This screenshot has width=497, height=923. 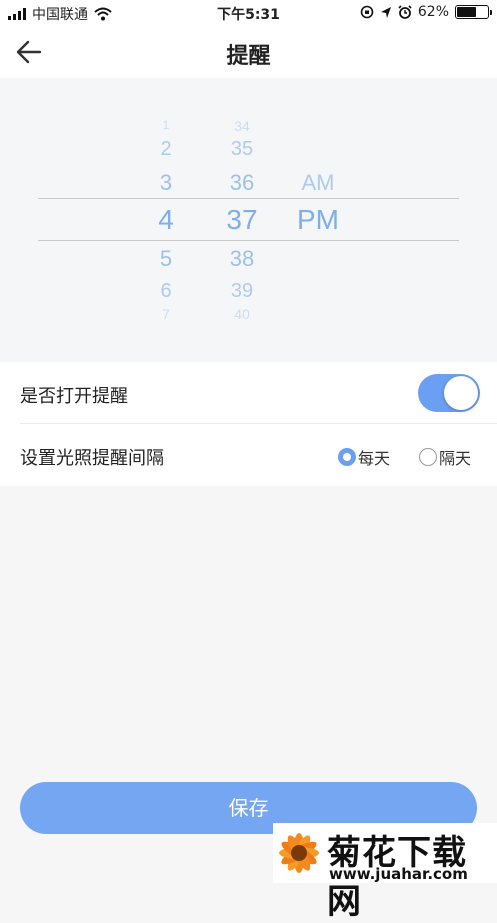 What do you see at coordinates (299, 853) in the screenshot?
I see `flower-logo-icon` at bounding box center [299, 853].